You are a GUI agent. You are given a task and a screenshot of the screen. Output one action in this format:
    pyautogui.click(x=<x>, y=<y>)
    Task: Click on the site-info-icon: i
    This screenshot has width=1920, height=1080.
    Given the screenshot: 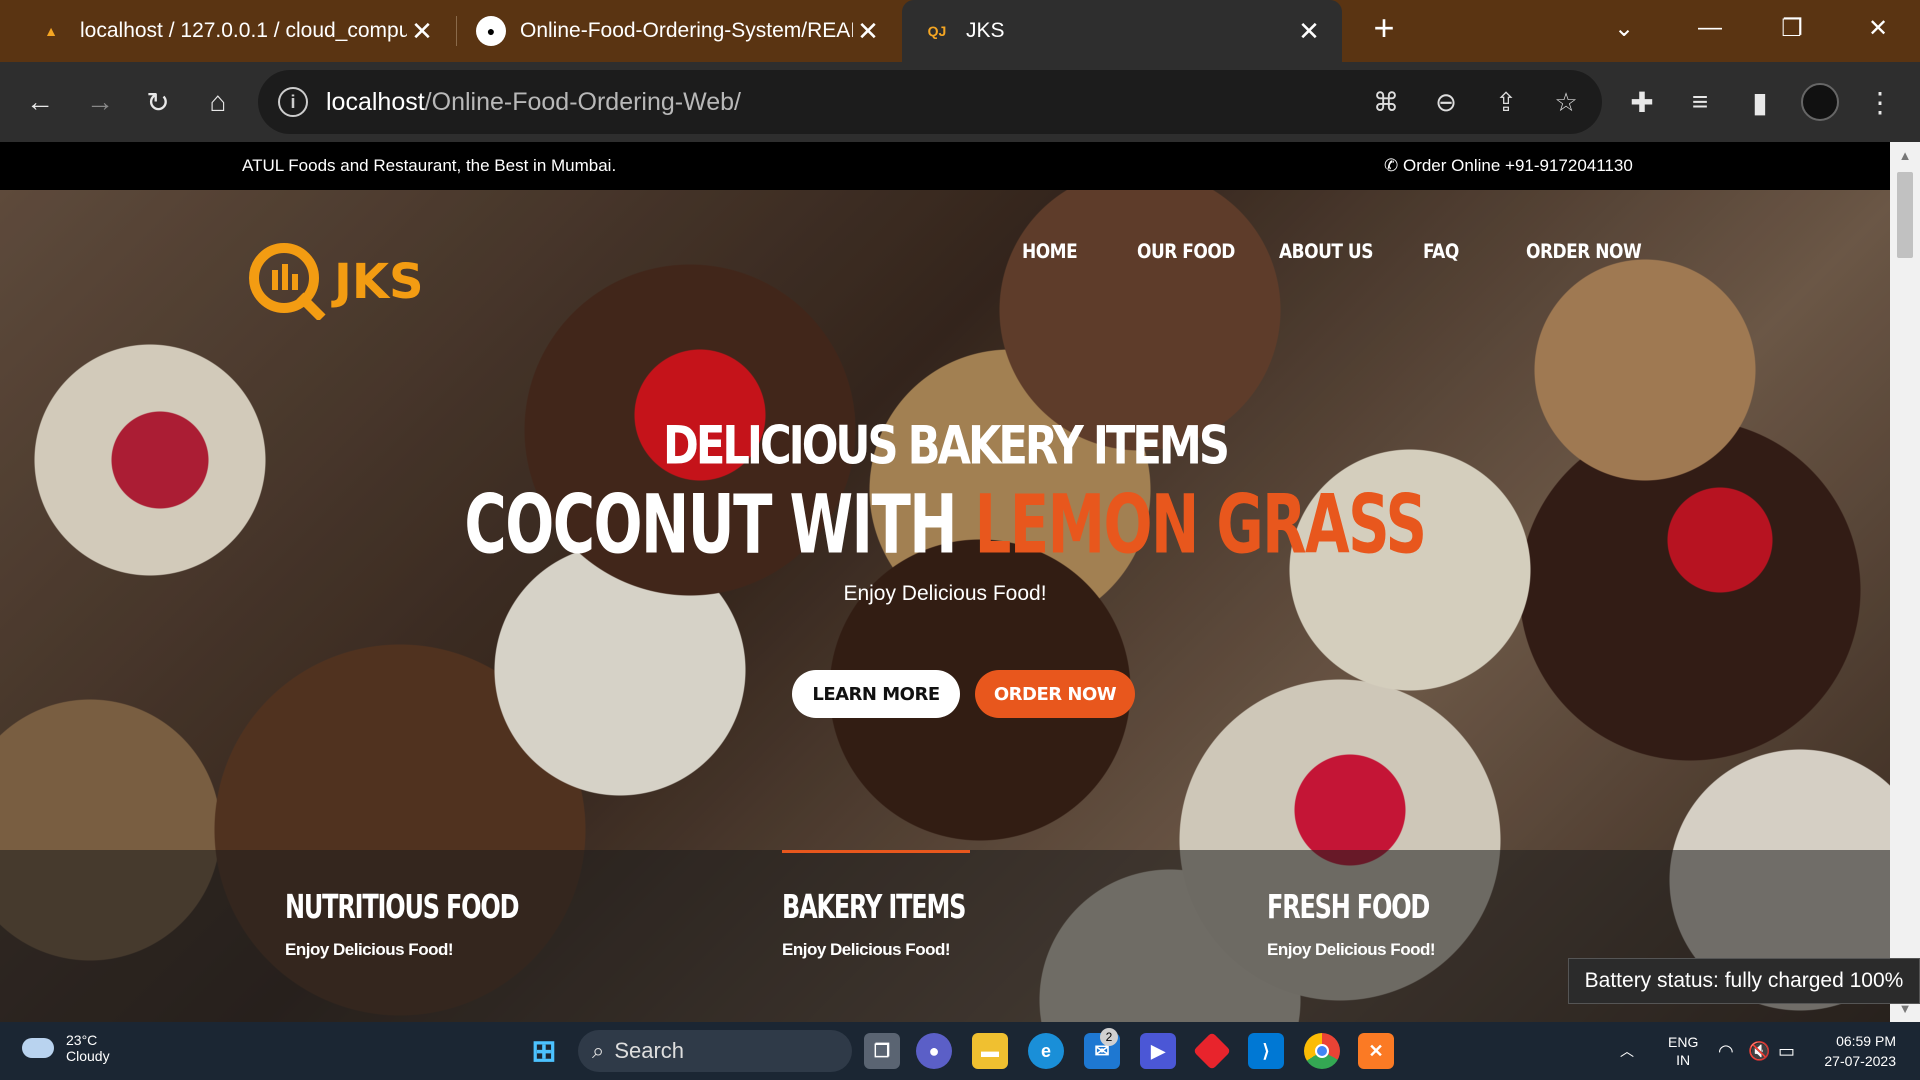 What is the action you would take?
    pyautogui.click(x=293, y=102)
    